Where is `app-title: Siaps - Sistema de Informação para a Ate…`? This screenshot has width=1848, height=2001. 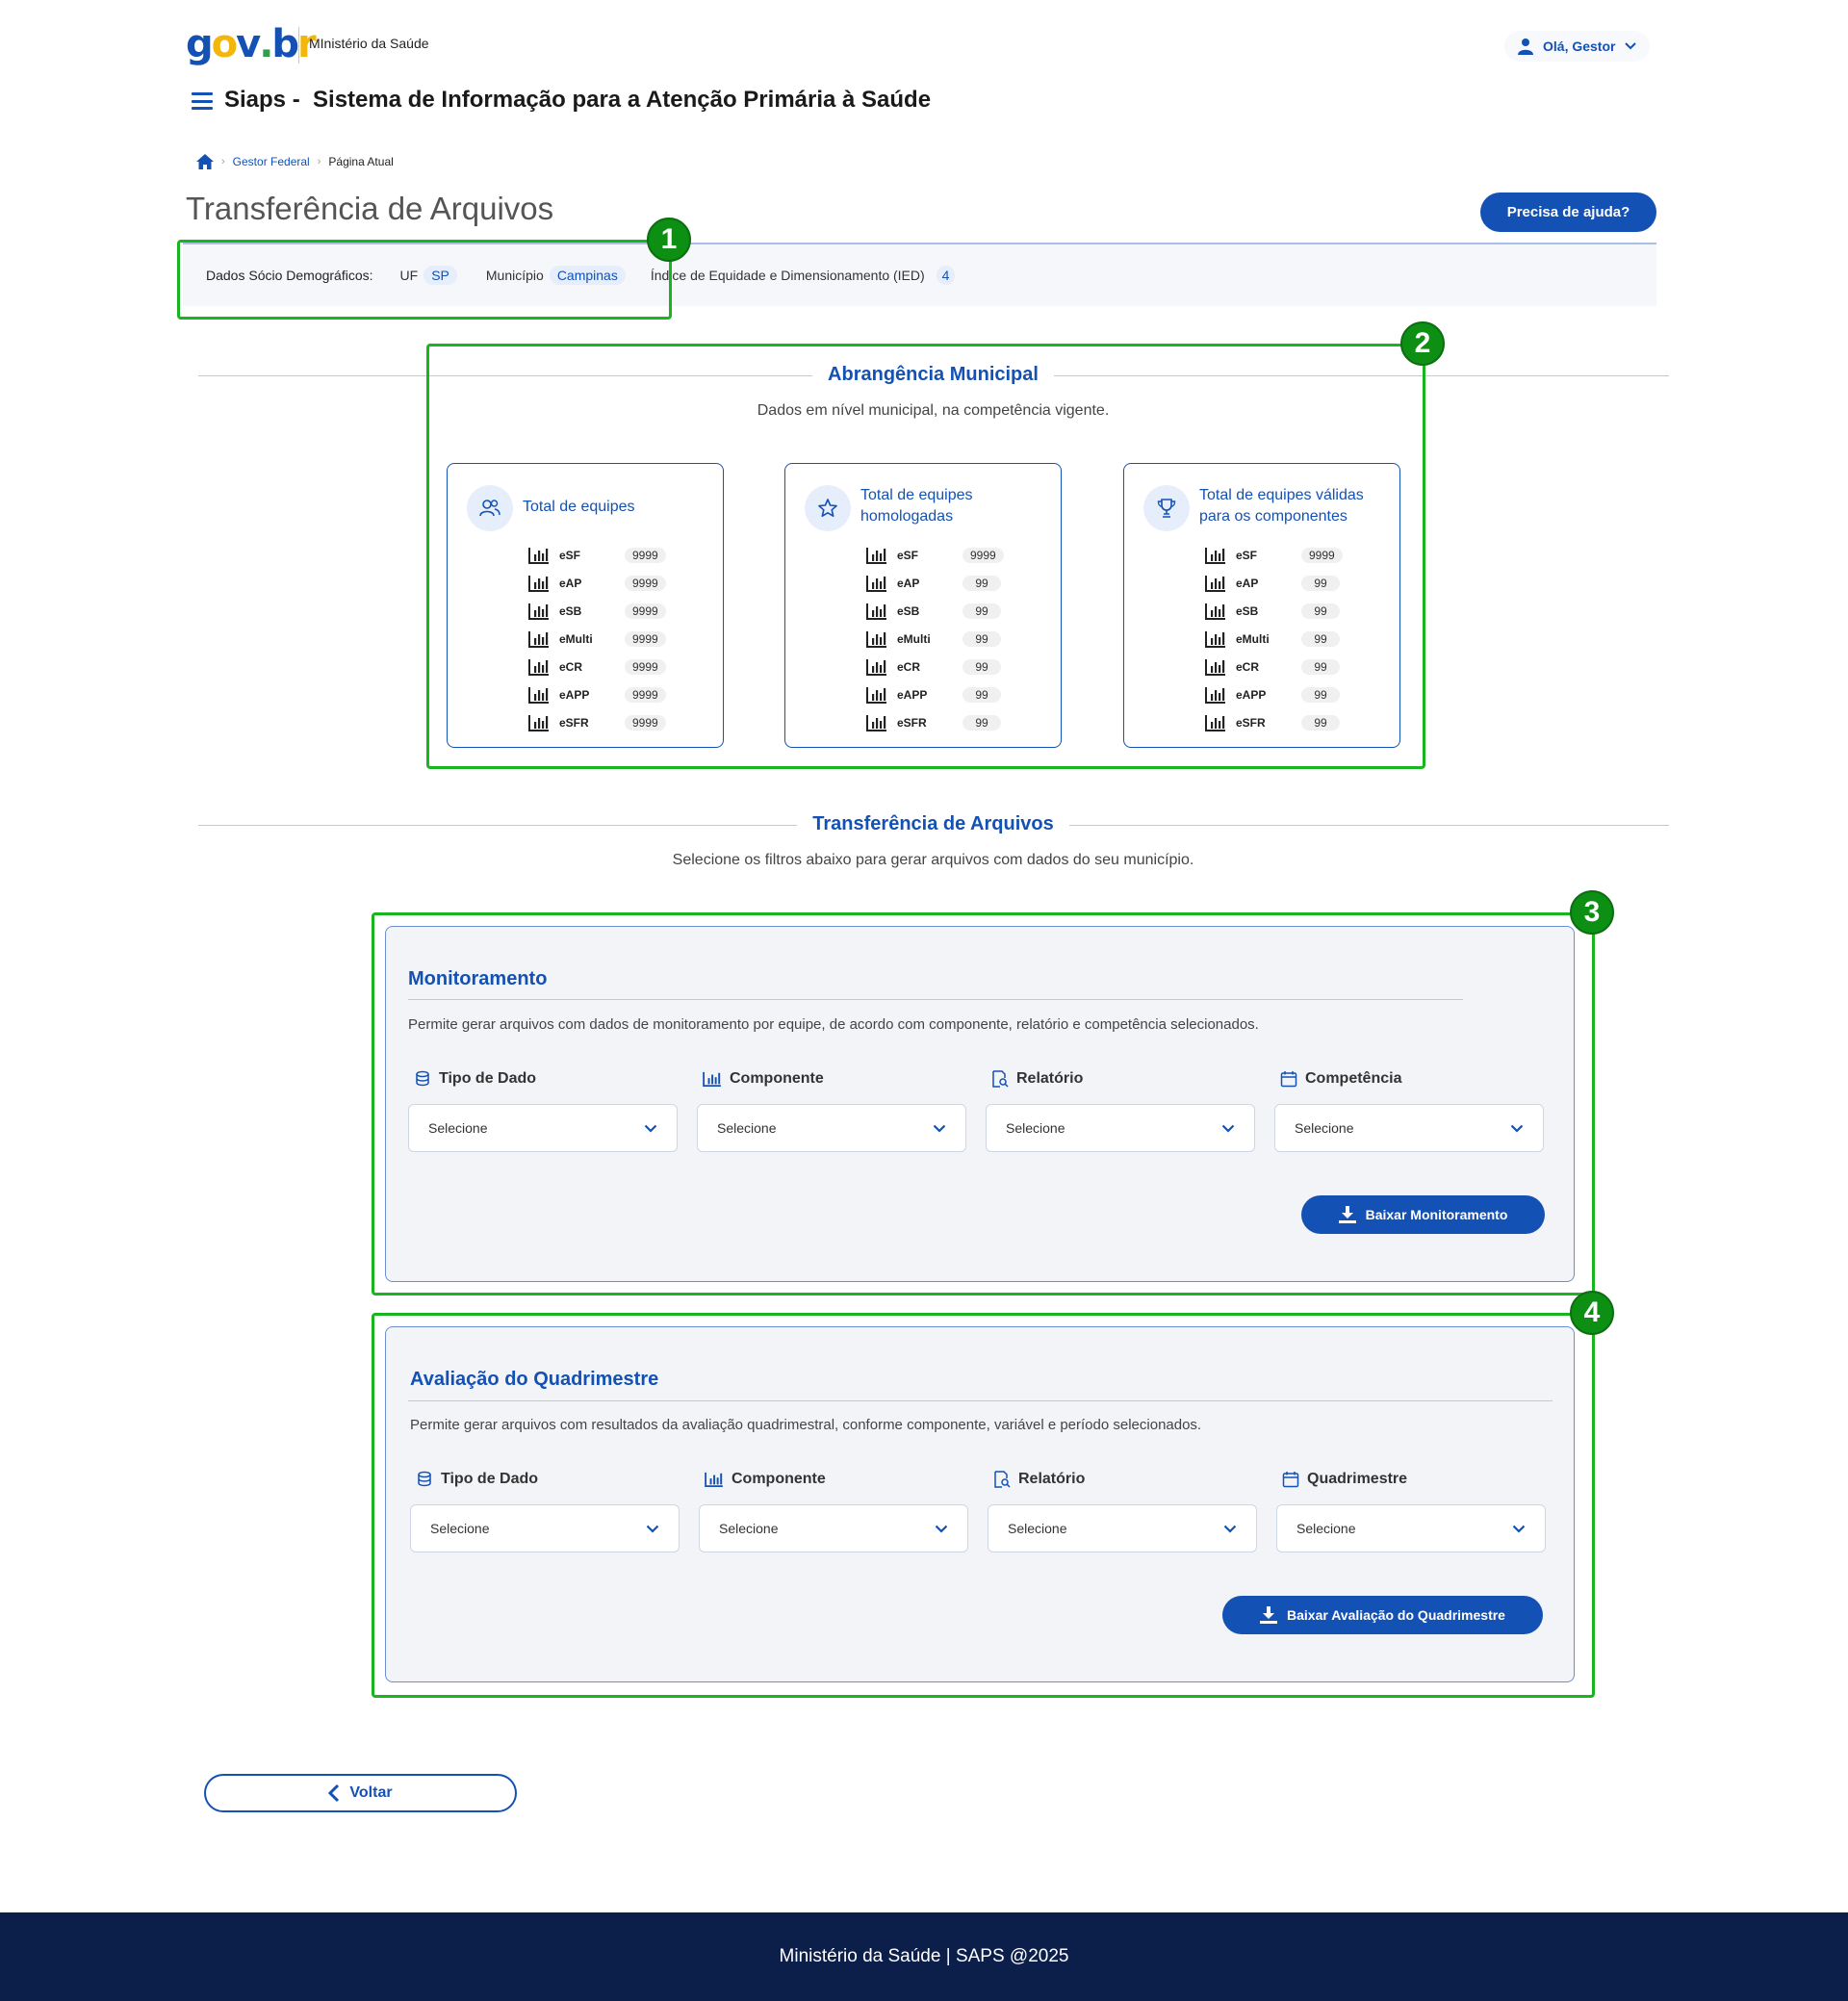
app-title: Siaps - Sistema de Informação para a Ate… is located at coordinates (578, 100).